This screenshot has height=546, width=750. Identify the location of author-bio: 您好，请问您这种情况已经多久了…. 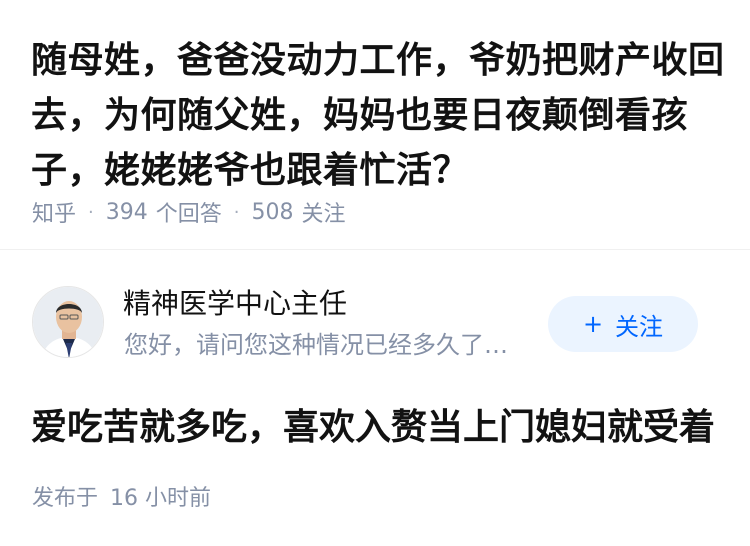
(316, 345).